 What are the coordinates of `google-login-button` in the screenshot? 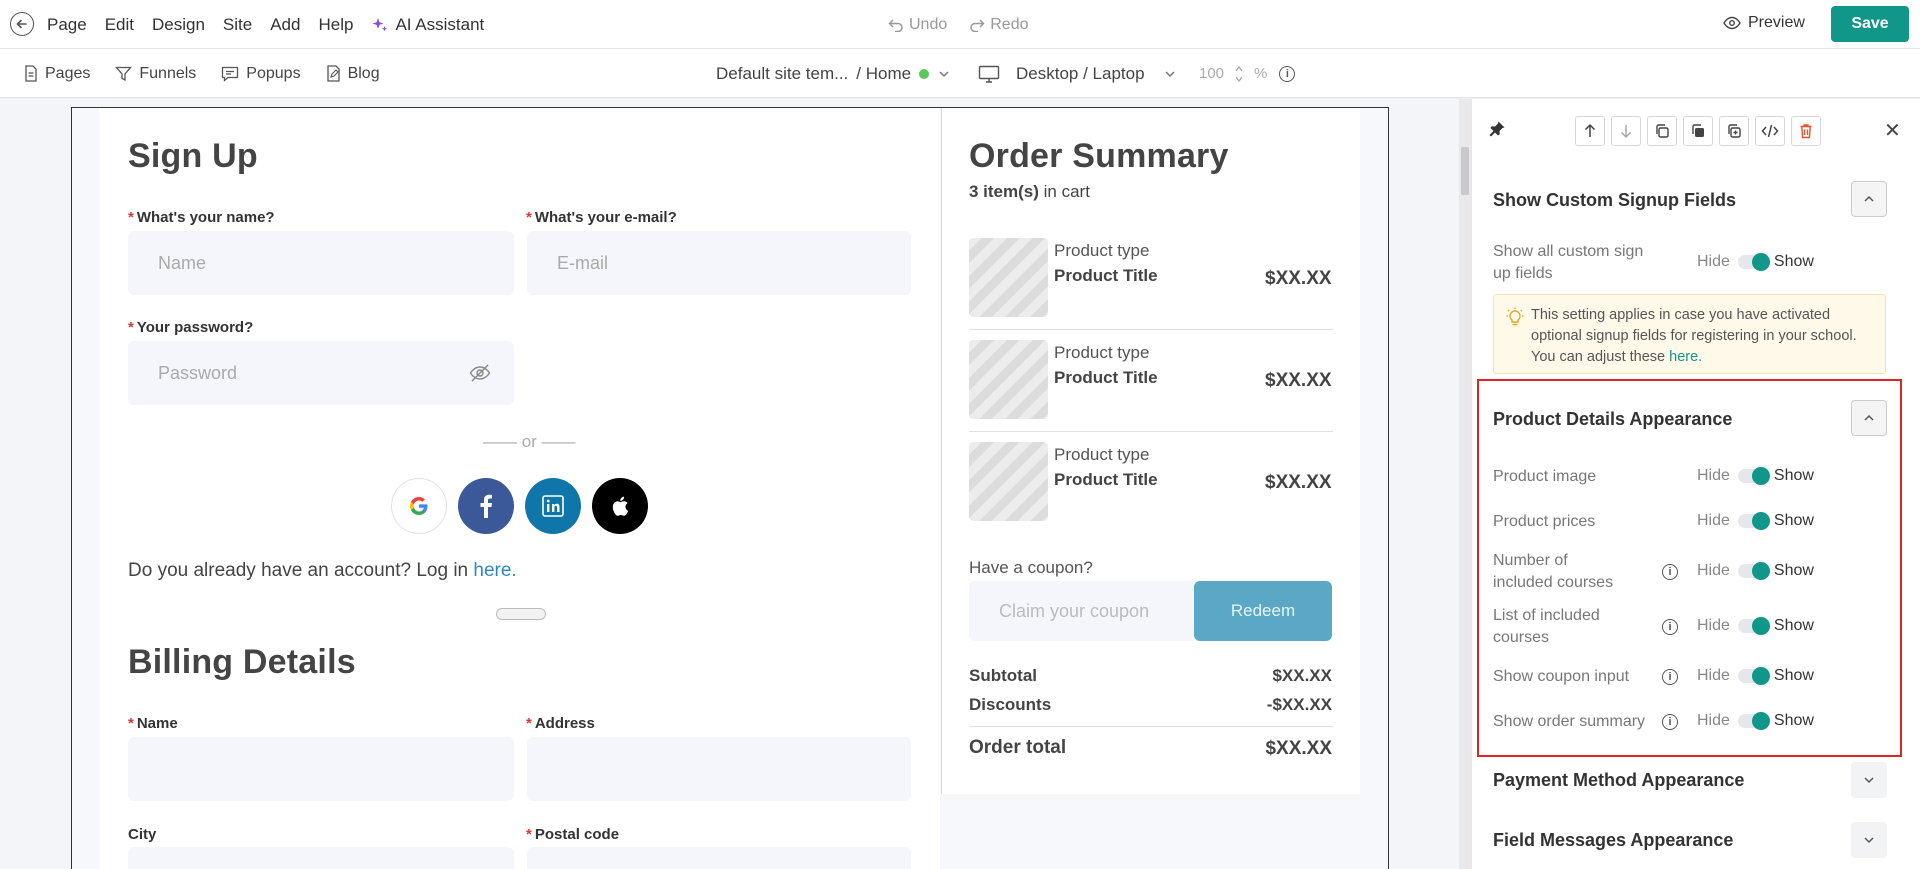 It's located at (419, 506).